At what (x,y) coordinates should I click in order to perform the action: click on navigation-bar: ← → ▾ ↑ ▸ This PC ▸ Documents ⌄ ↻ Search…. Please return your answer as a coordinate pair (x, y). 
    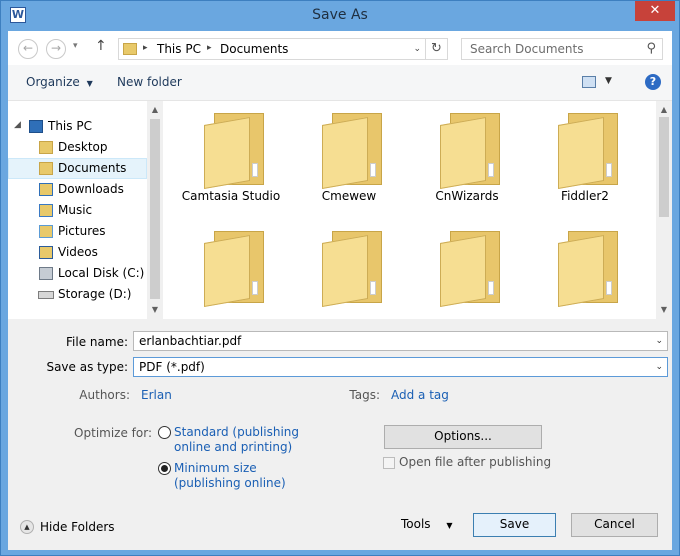
    Looking at the image, I should click on (340, 48).